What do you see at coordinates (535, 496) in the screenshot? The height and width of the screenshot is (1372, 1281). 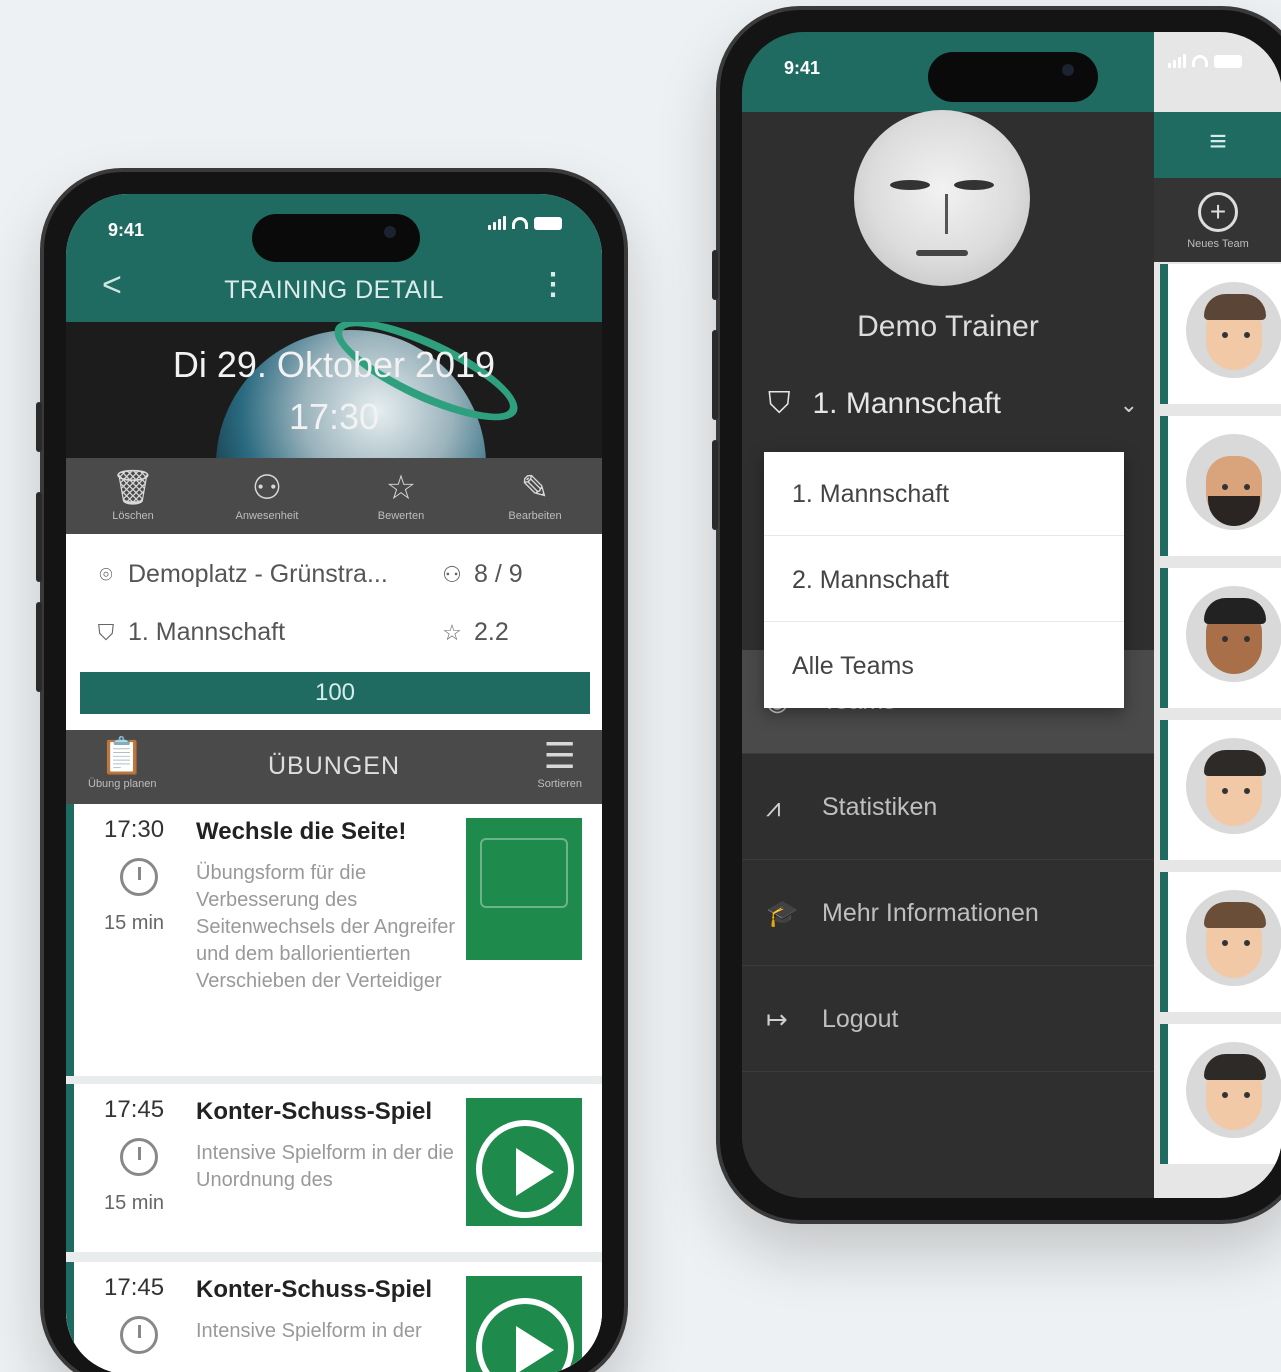 I see `edit-button: ✎ Bearbeiten` at bounding box center [535, 496].